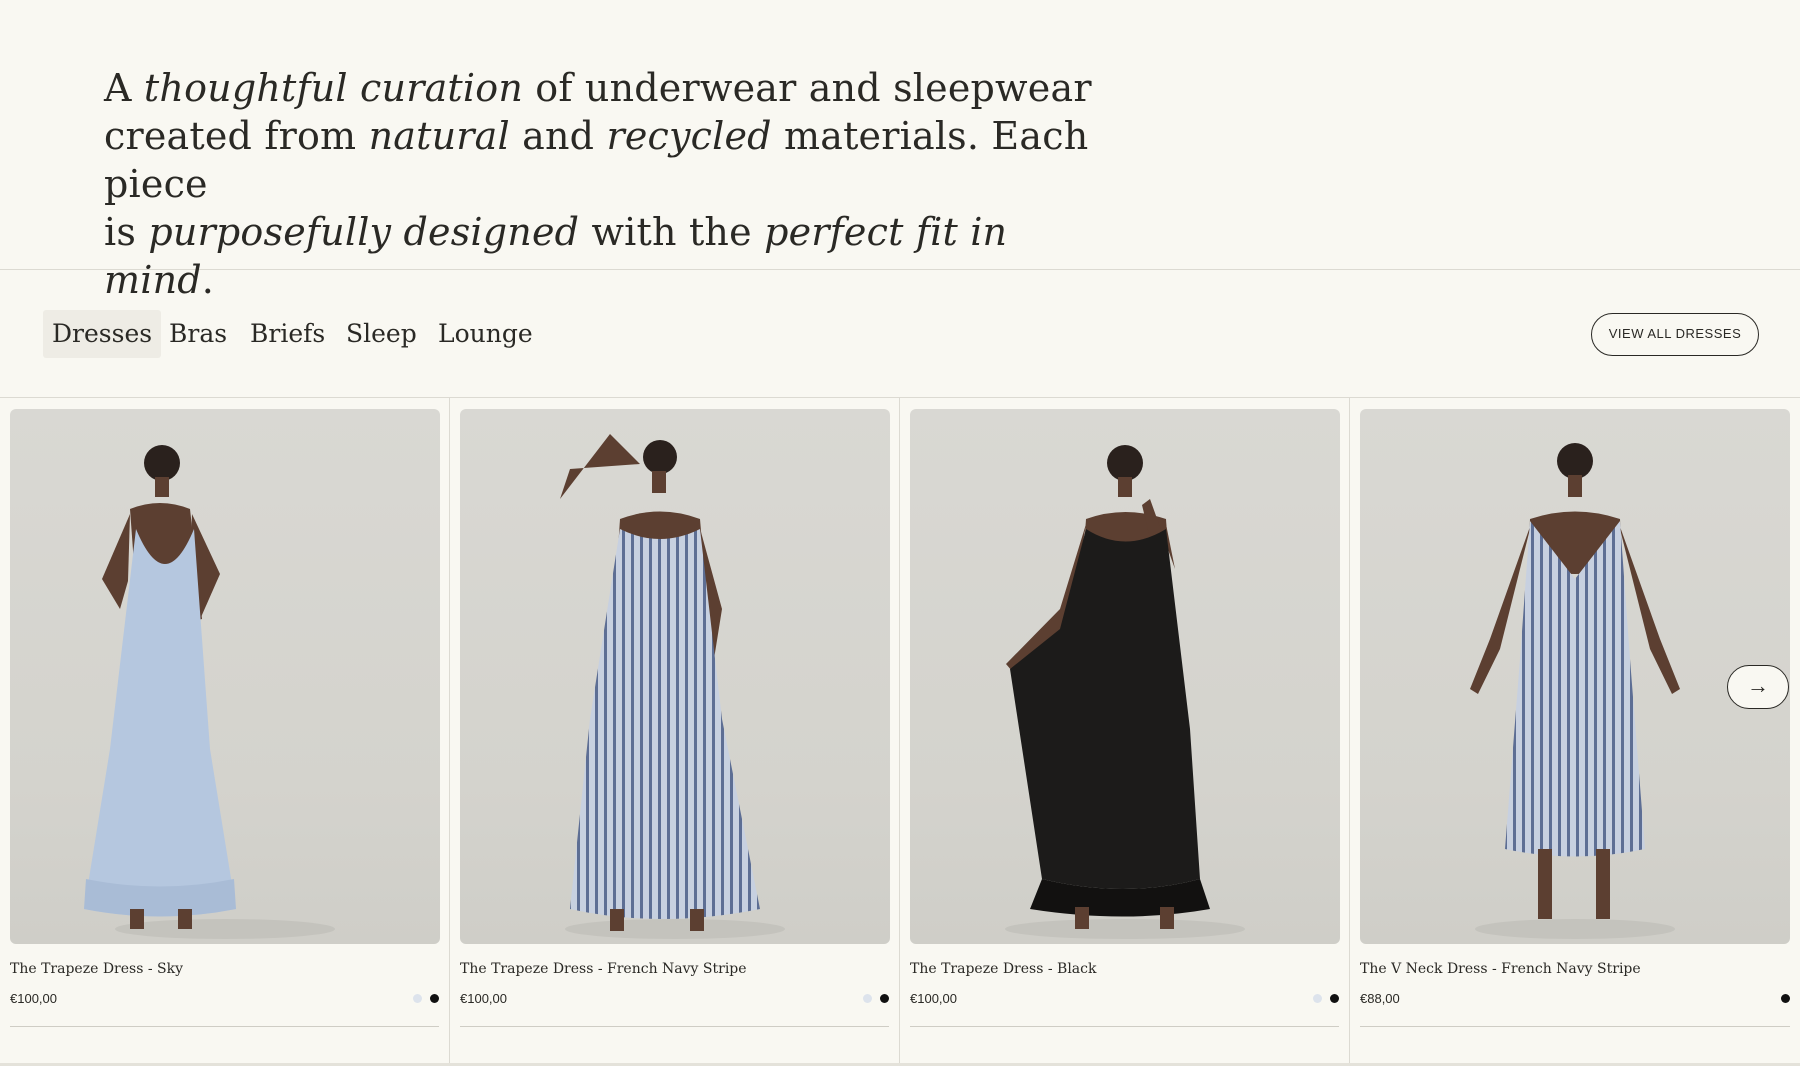 The width and height of the screenshot is (1800, 1066). Describe the element at coordinates (96, 969) in the screenshot. I see `product-name: The Trapeze Dress - Sky` at that location.